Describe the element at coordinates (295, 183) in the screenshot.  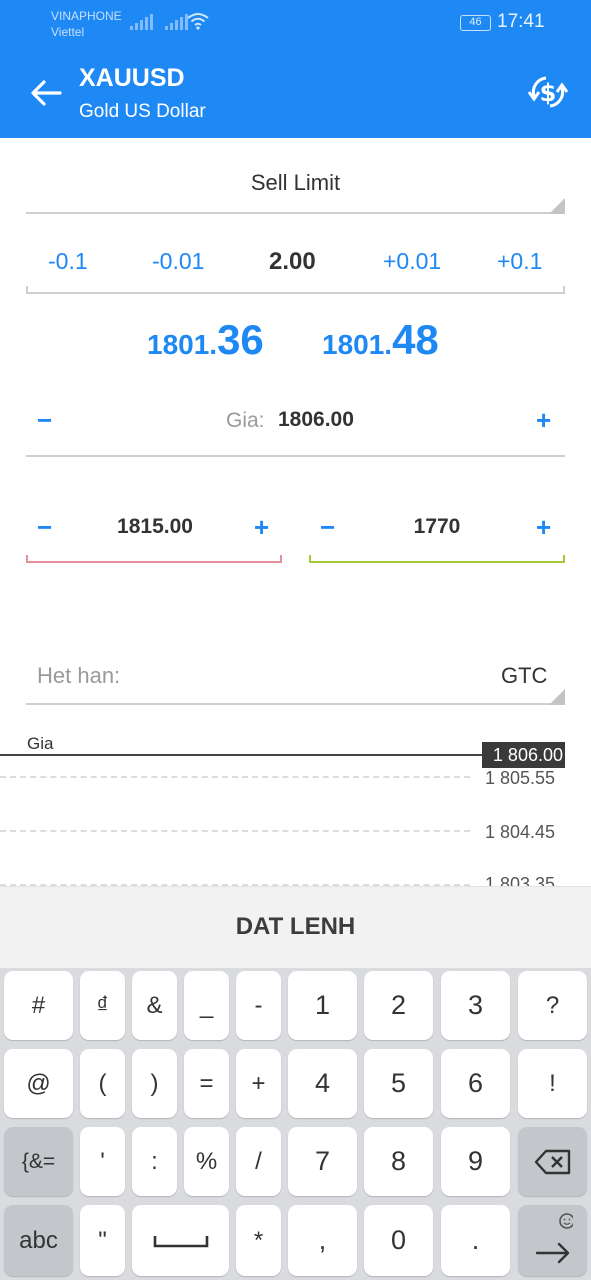
I see `order-type-select: Sell Limit` at that location.